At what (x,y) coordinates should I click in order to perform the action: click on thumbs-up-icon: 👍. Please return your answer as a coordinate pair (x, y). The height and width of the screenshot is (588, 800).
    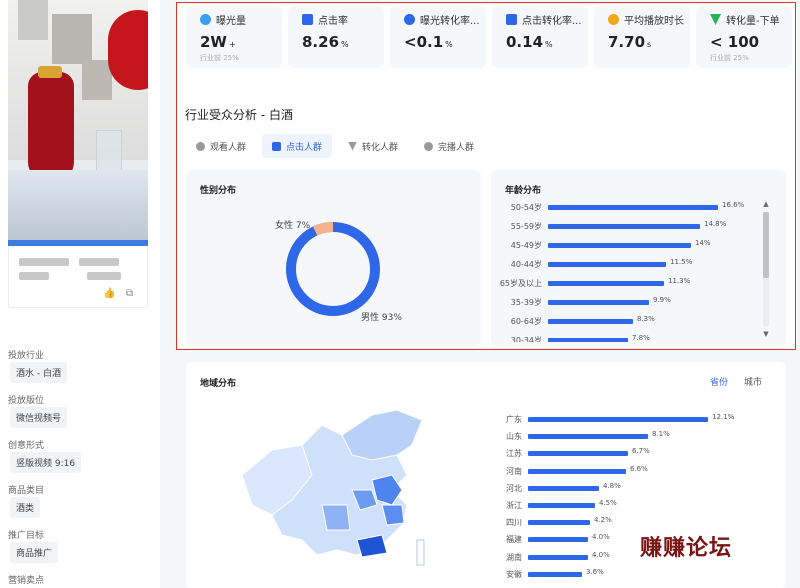
    Looking at the image, I should click on (109, 293).